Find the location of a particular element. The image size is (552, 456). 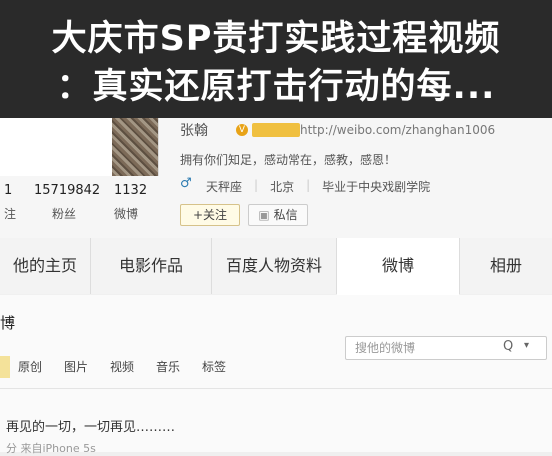

profile-info-row: 天秤座 | 北京 | 毕业于中央戏剧学院 is located at coordinates (318, 186).